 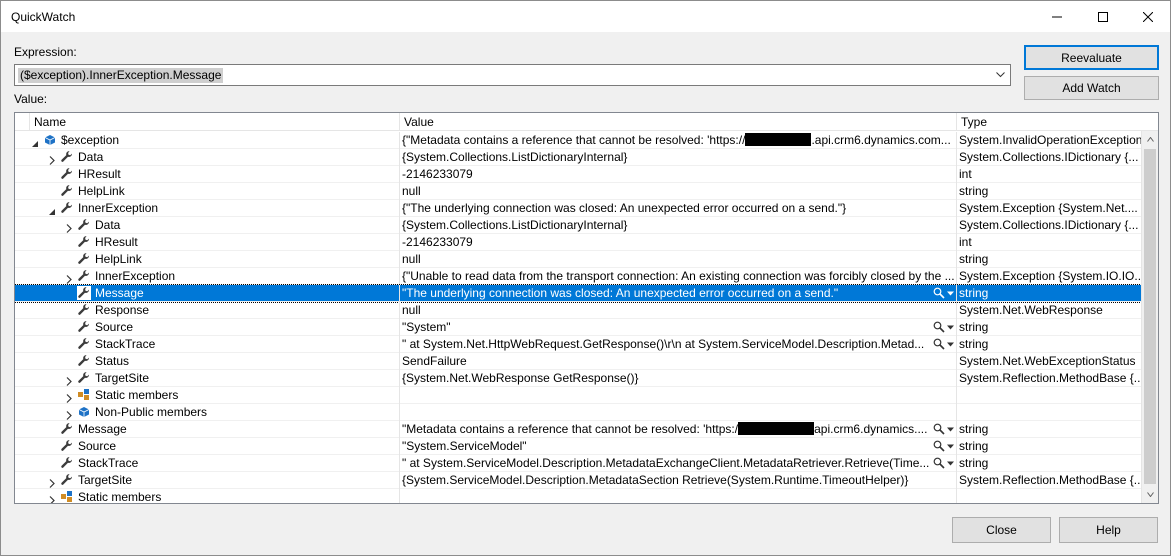 I want to click on close-window-button, so click(x=1148, y=16).